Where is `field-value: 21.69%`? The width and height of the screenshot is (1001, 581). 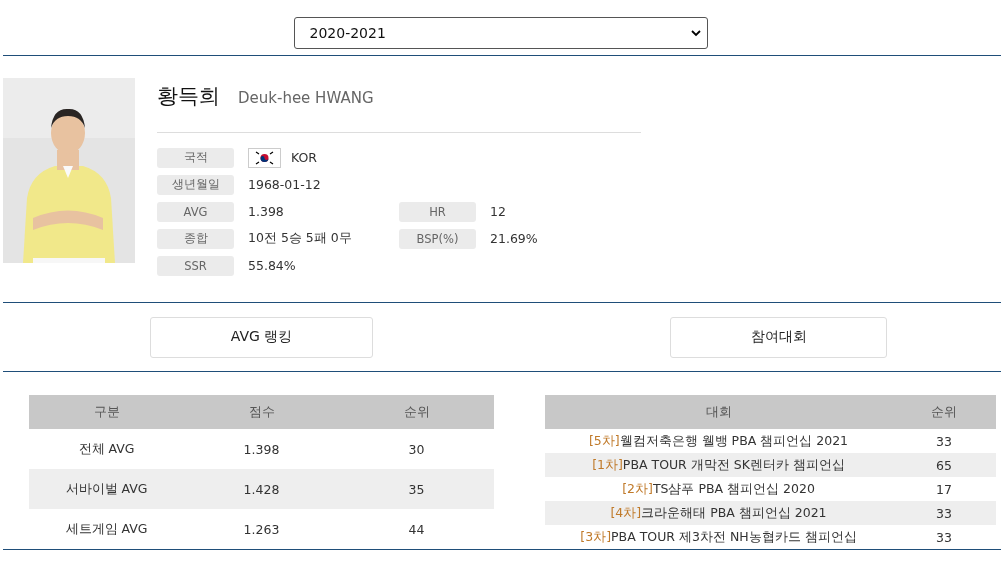 field-value: 21.69% is located at coordinates (514, 238).